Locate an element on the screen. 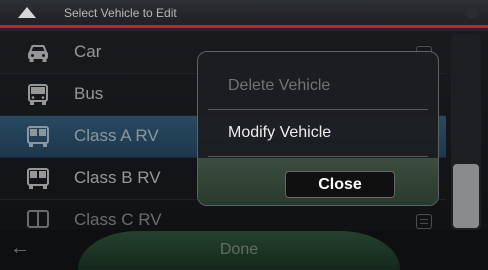  status-indicator is located at coordinates (472, 13).